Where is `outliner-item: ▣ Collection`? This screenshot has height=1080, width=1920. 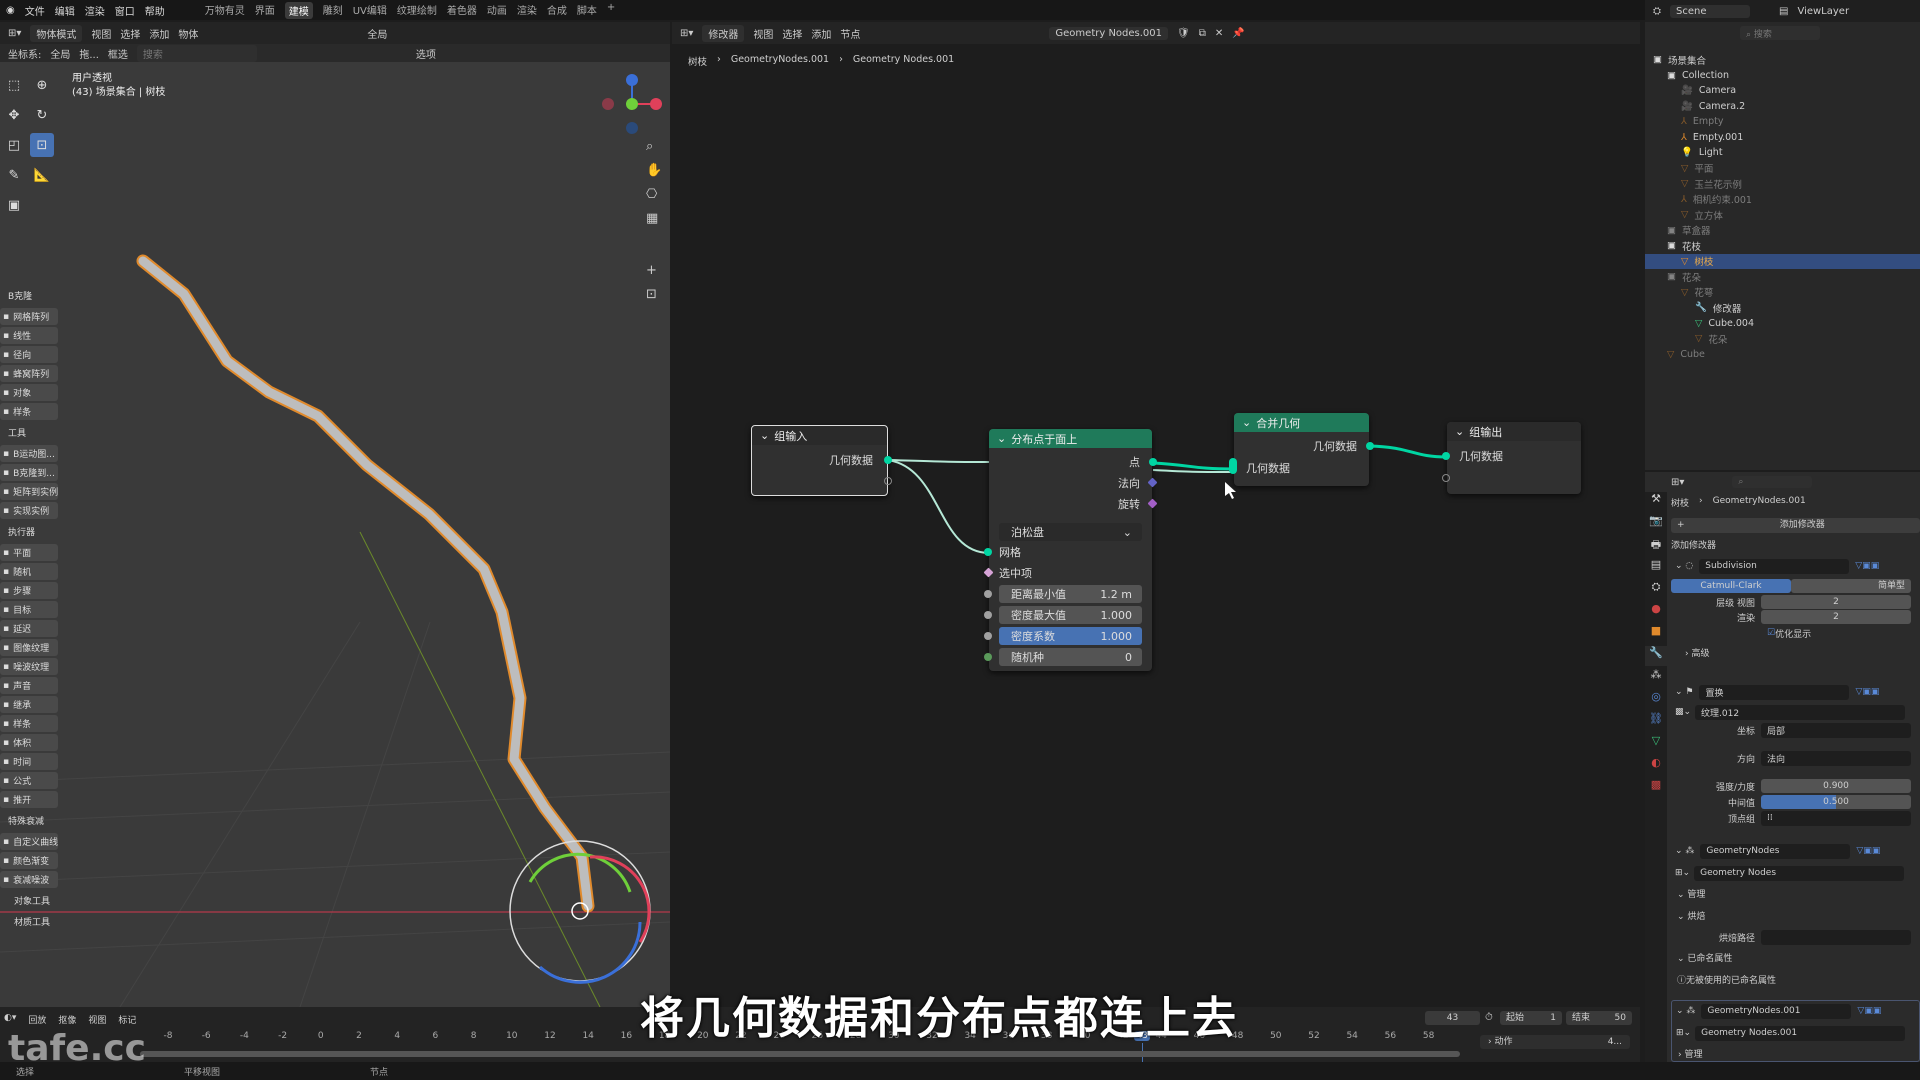 outliner-item: ▣ Collection is located at coordinates (1782, 75).